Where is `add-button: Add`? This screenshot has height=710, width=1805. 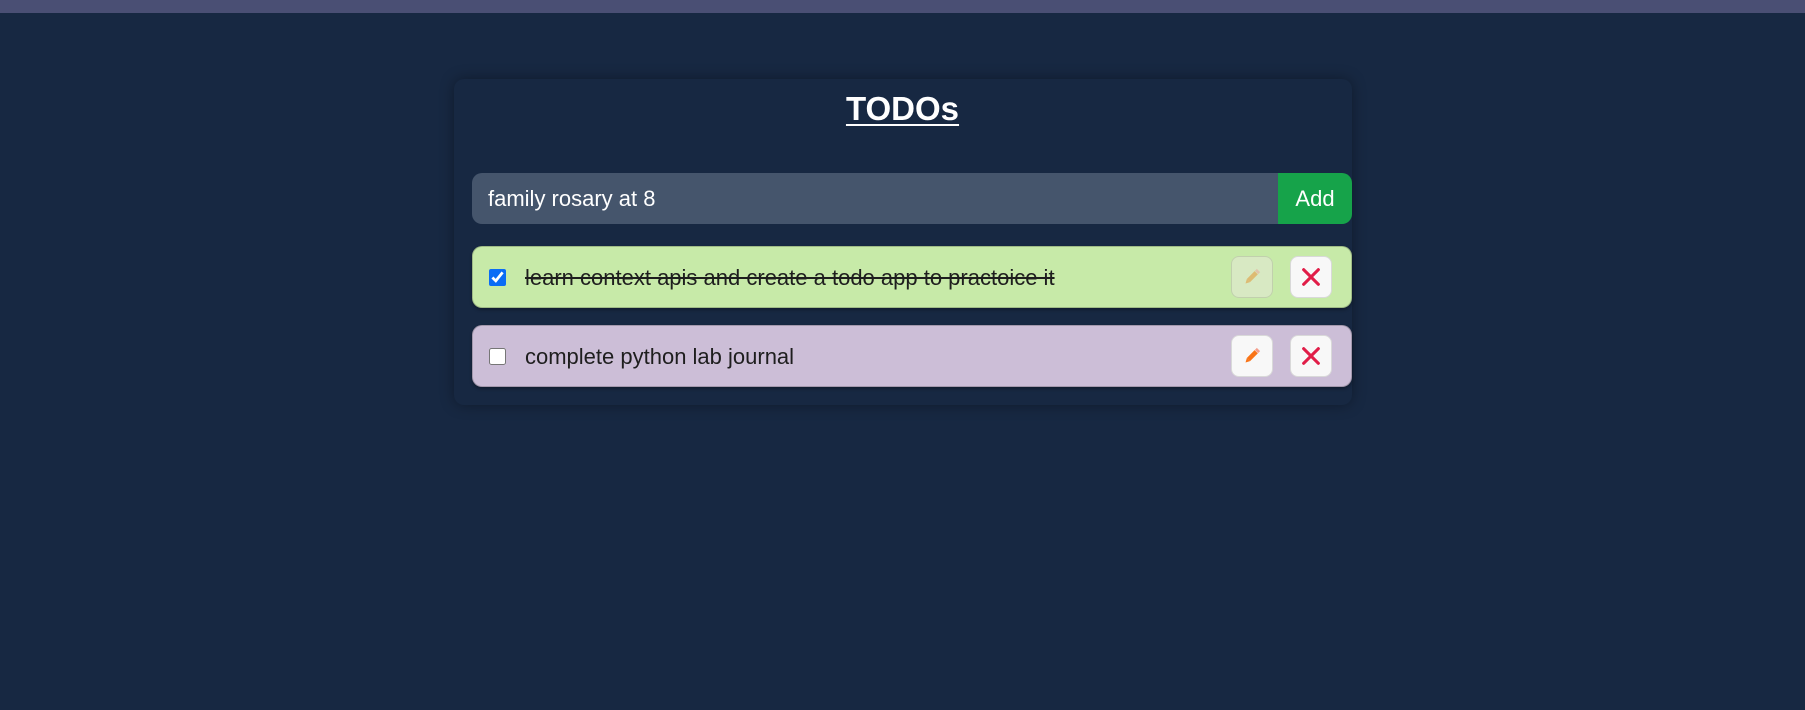 add-button: Add is located at coordinates (1315, 198).